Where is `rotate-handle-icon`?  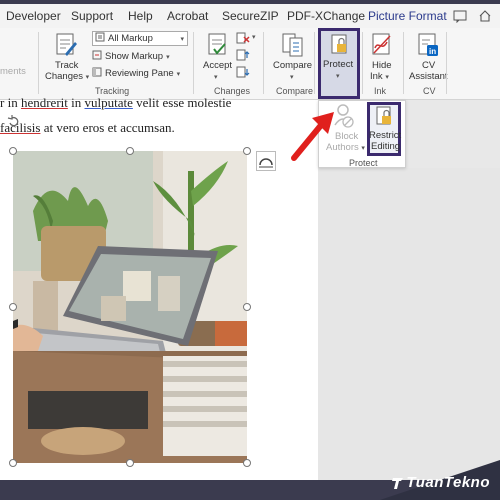
rotate-handle-icon is located at coordinates (14, 123).